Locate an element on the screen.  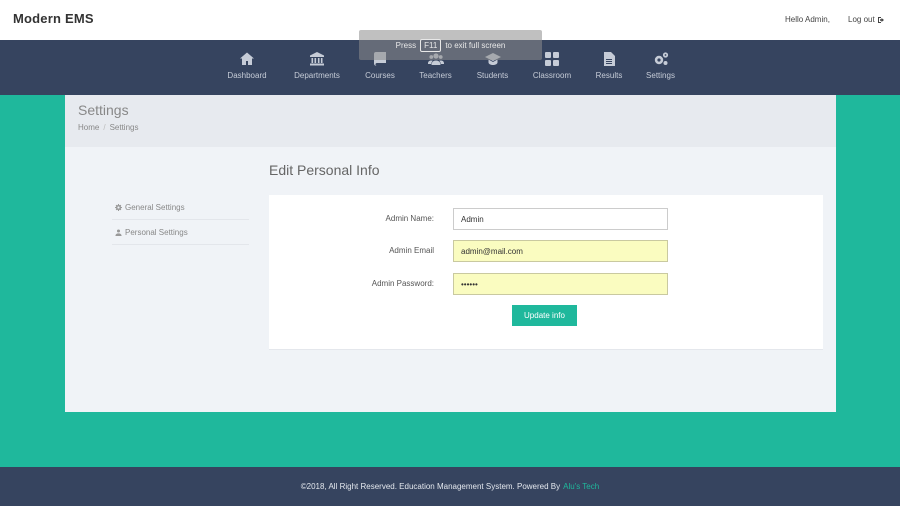
fullscreen-tooltip-prefix: Press is located at coordinates (406, 45).